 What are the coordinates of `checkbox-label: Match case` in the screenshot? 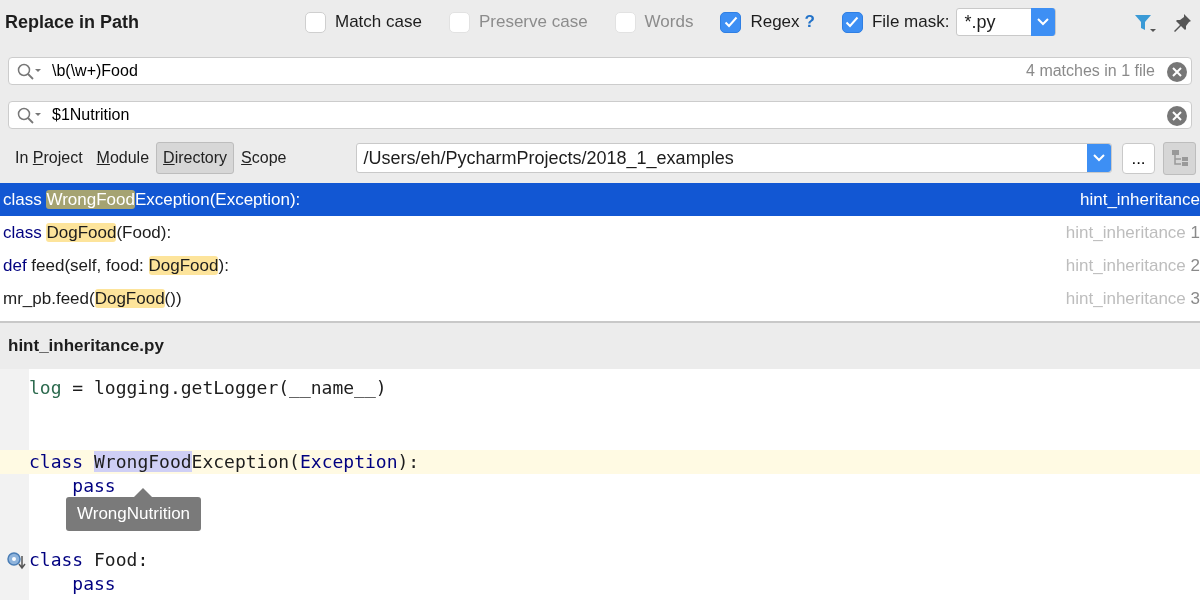 It's located at (378, 22).